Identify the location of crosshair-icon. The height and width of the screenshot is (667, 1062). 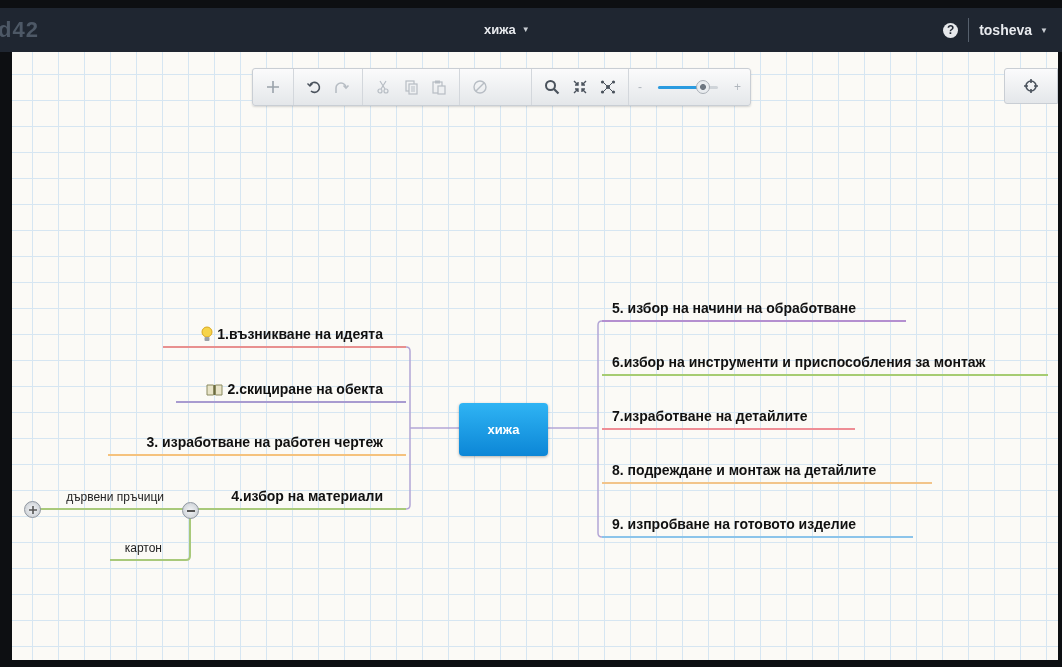
(1031, 86).